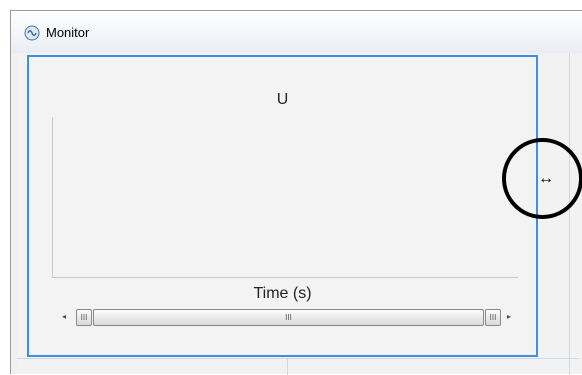 Image resolution: width=582 pixels, height=375 pixels. Describe the element at coordinates (298, 358) in the screenshot. I see `panel-divider-horizontal` at that location.